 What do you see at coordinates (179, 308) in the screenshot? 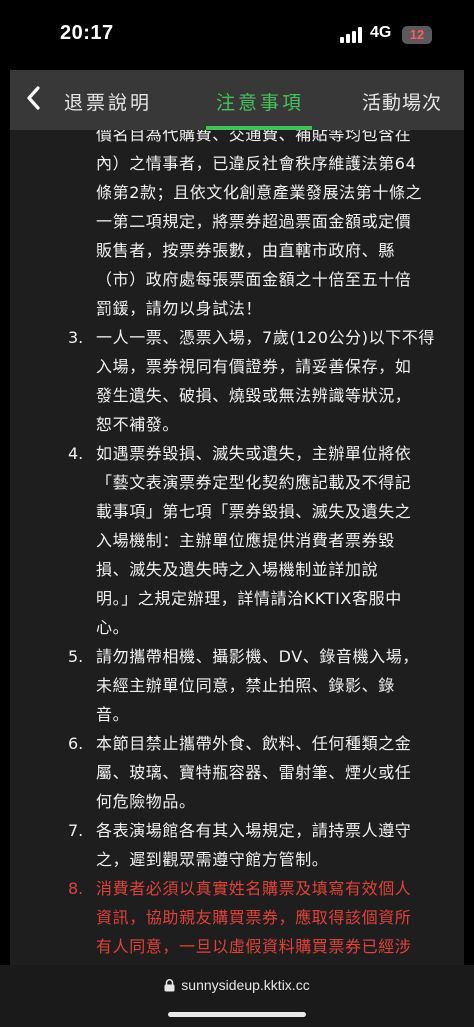
I see `text-line: 罰鍰，請勿以身試法！` at bounding box center [179, 308].